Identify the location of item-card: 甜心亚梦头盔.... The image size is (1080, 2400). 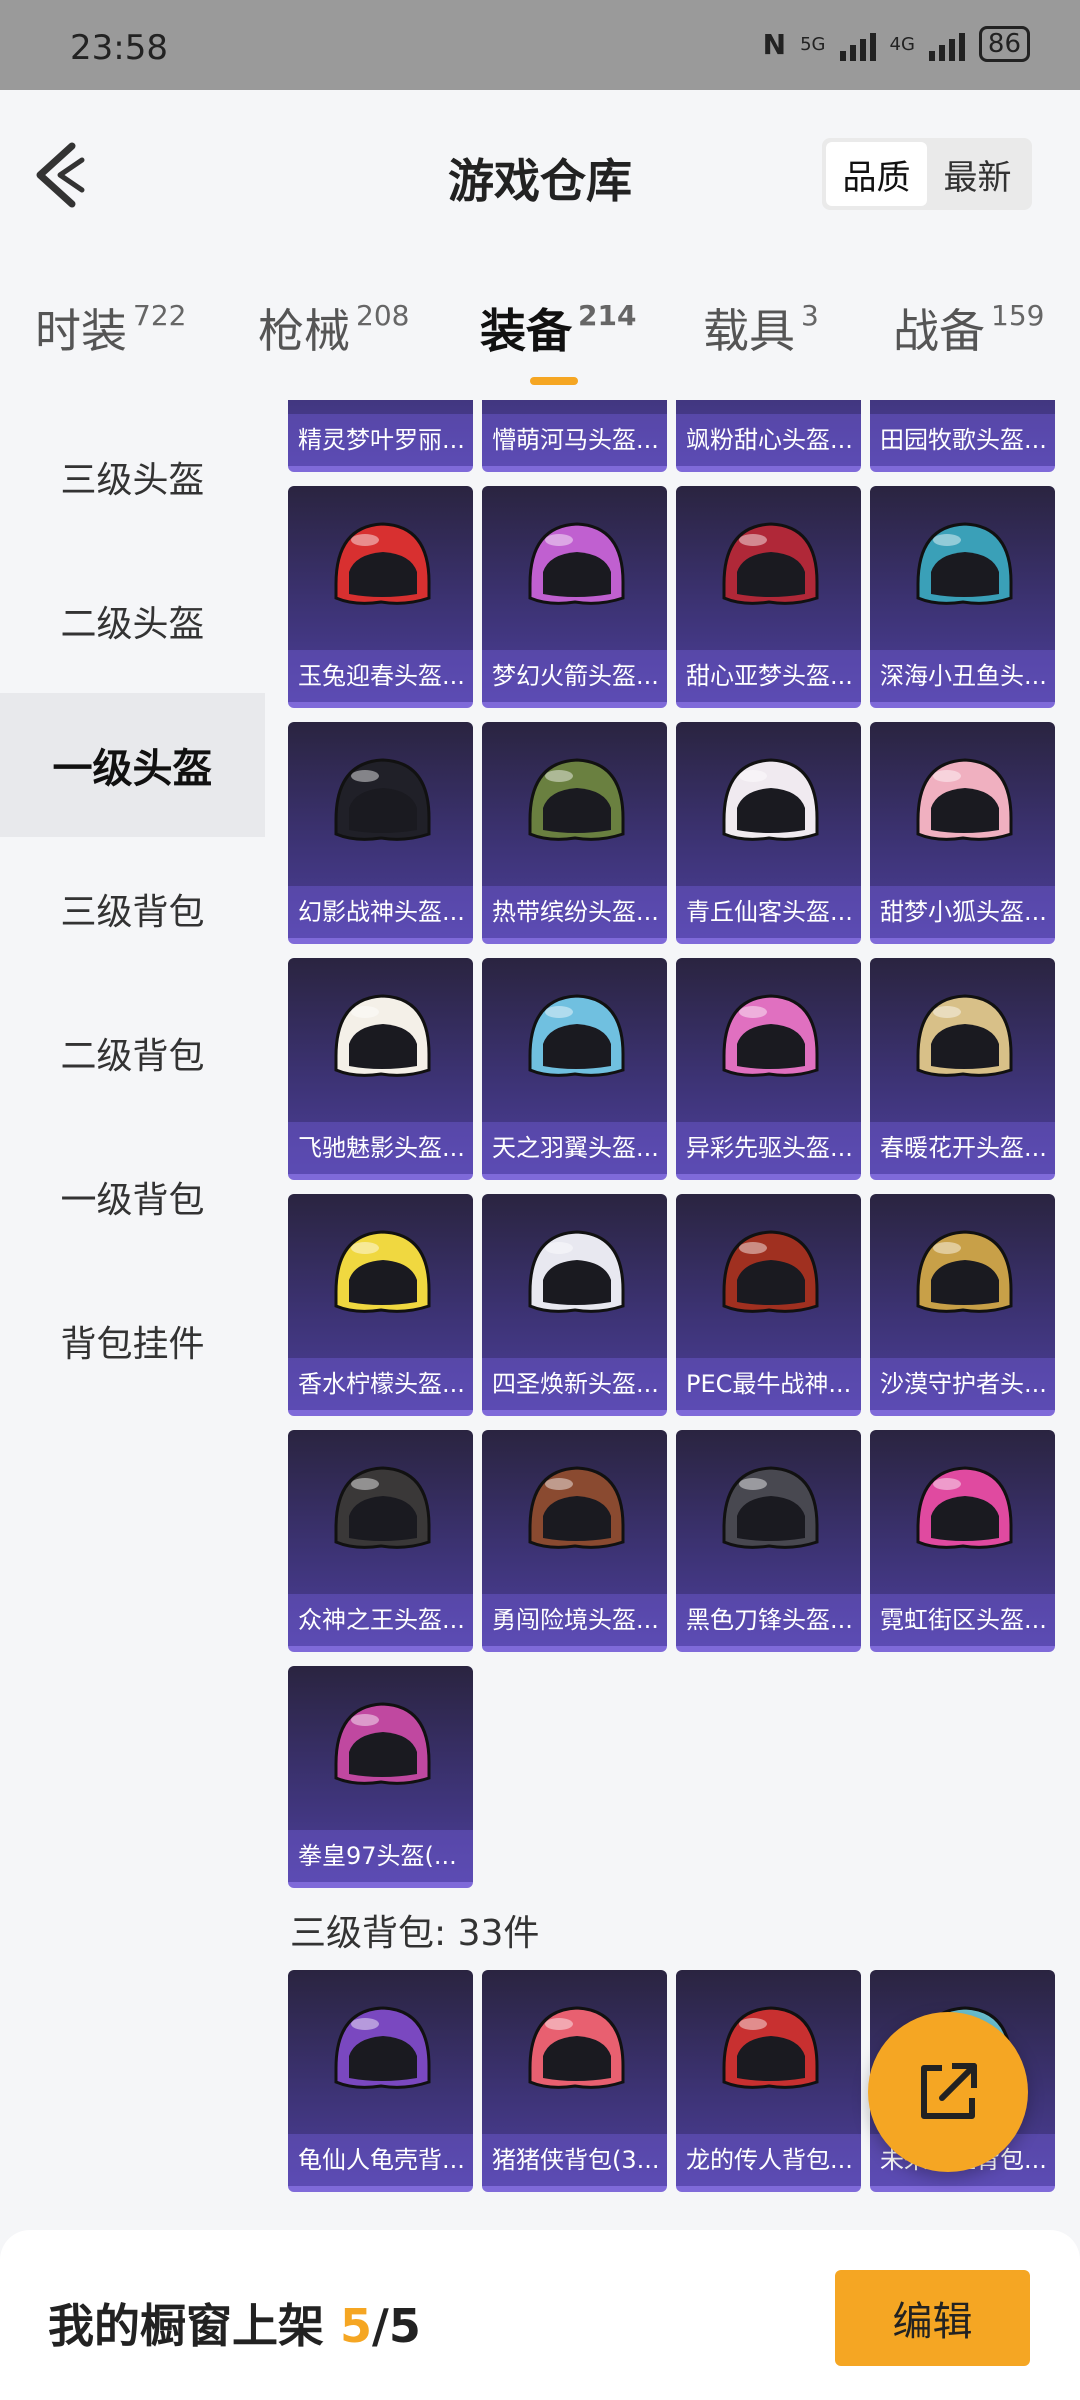
(768, 597).